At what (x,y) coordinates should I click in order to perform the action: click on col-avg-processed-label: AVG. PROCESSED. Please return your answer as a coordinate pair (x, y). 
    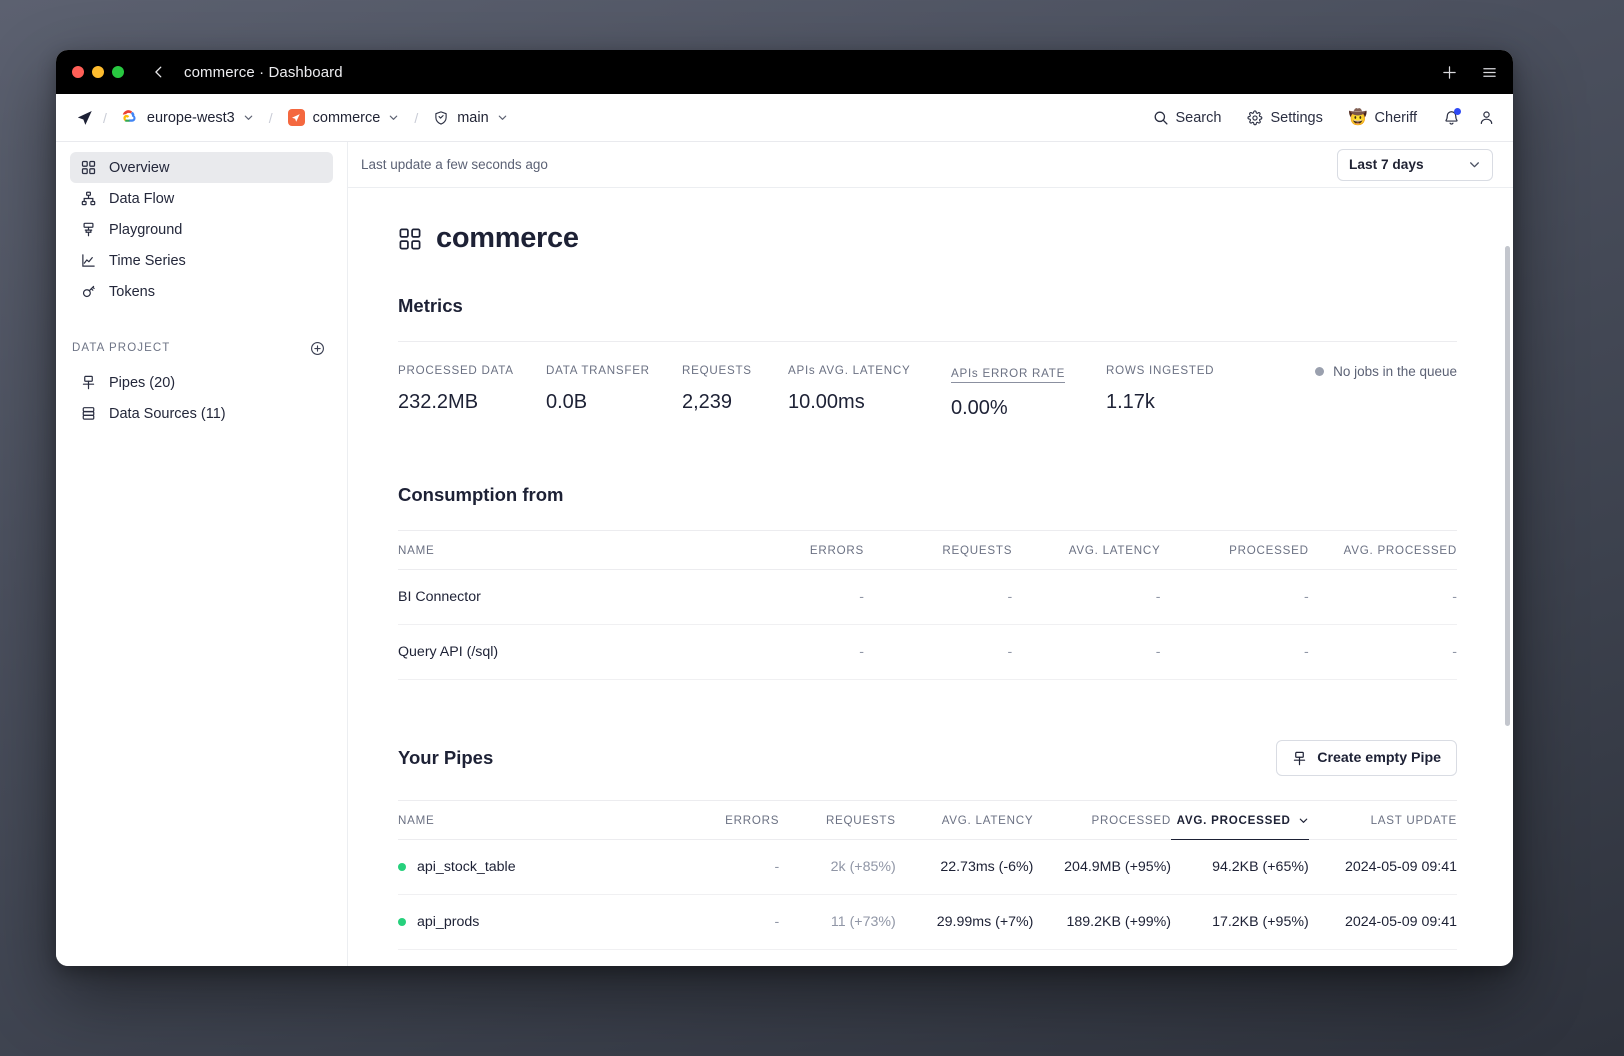
    Looking at the image, I should click on (1233, 820).